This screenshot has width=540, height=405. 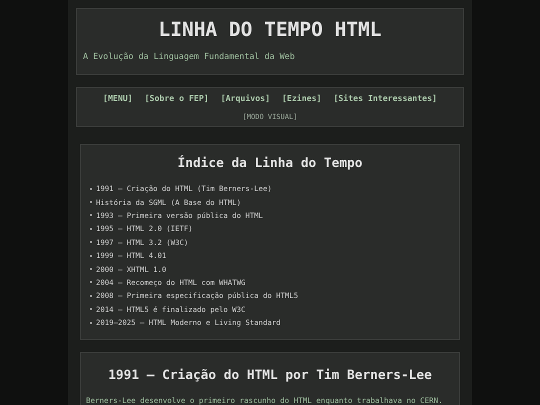 What do you see at coordinates (118, 98) in the screenshot?
I see `nav-link: [MENU]` at bounding box center [118, 98].